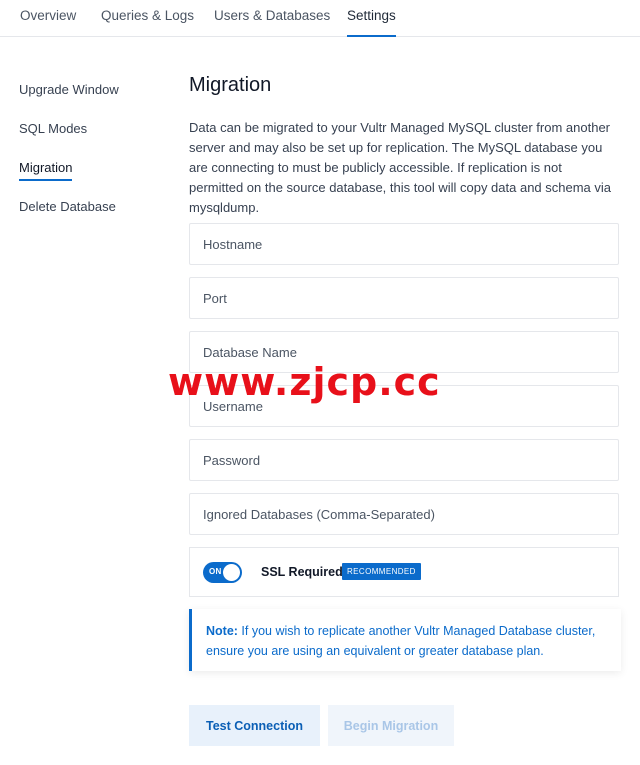  Describe the element at coordinates (53, 128) in the screenshot. I see `sidebar-item-sql-modes: SQL Modes` at that location.